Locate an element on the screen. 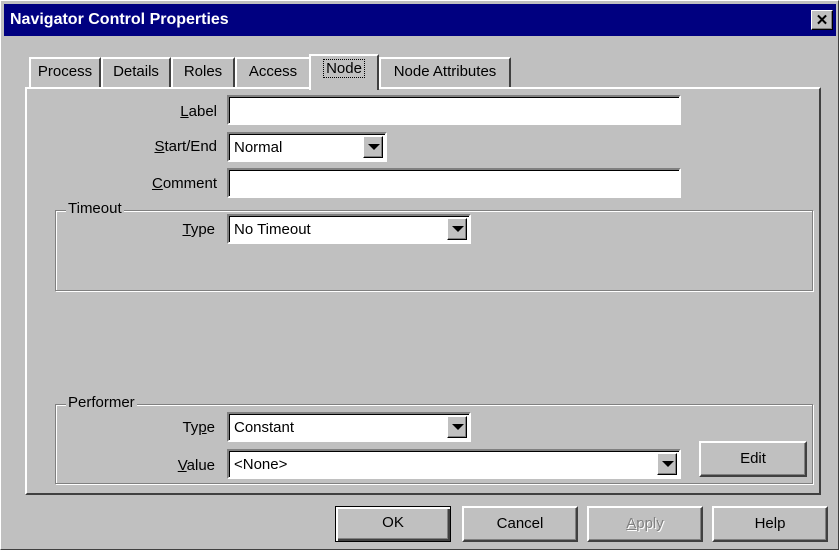 The height and width of the screenshot is (550, 839). comment-input is located at coordinates (454, 183).